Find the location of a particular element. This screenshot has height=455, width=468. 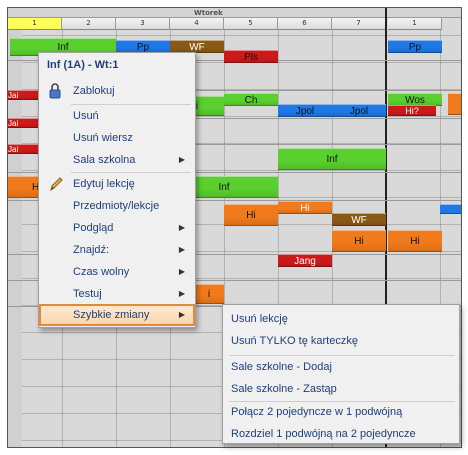

column-header: 5 is located at coordinates (251, 24).